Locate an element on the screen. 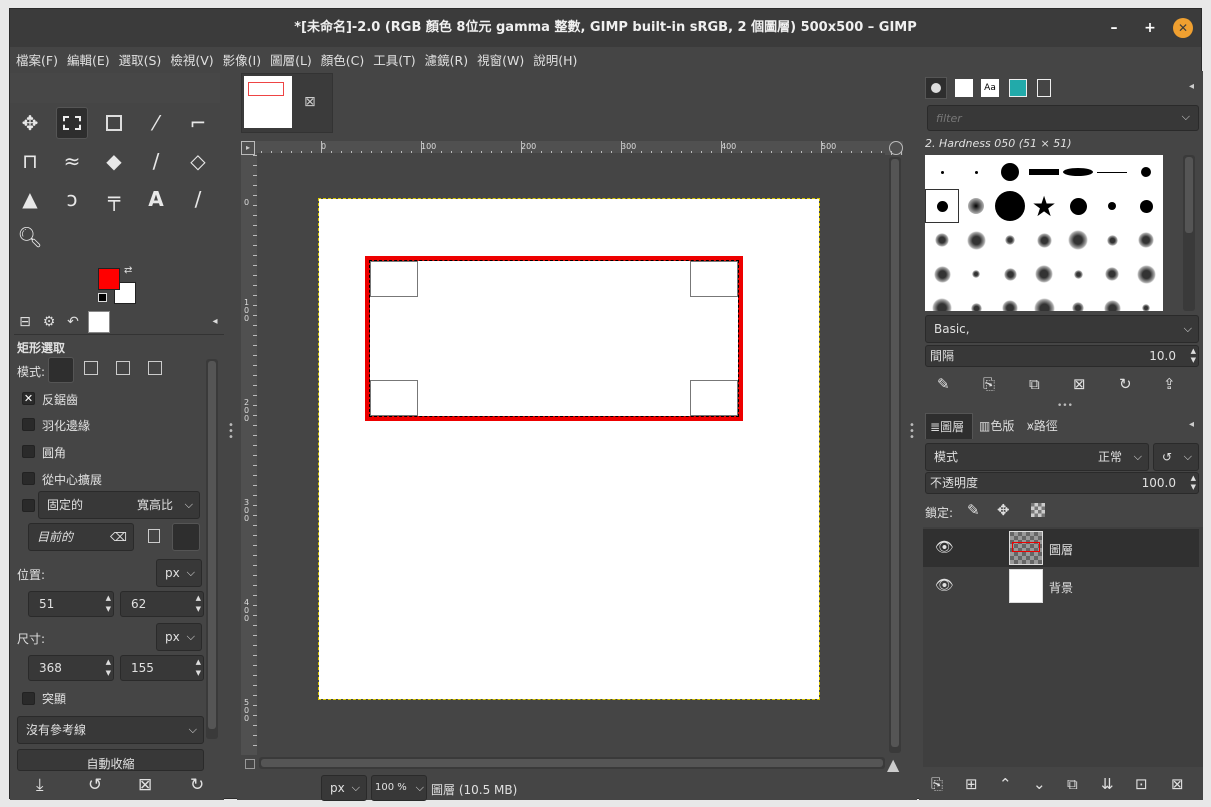 Image resolution: width=1211 pixels, height=807 pixels. size-height-input: 155 ▲ ▼ is located at coordinates (162, 668).